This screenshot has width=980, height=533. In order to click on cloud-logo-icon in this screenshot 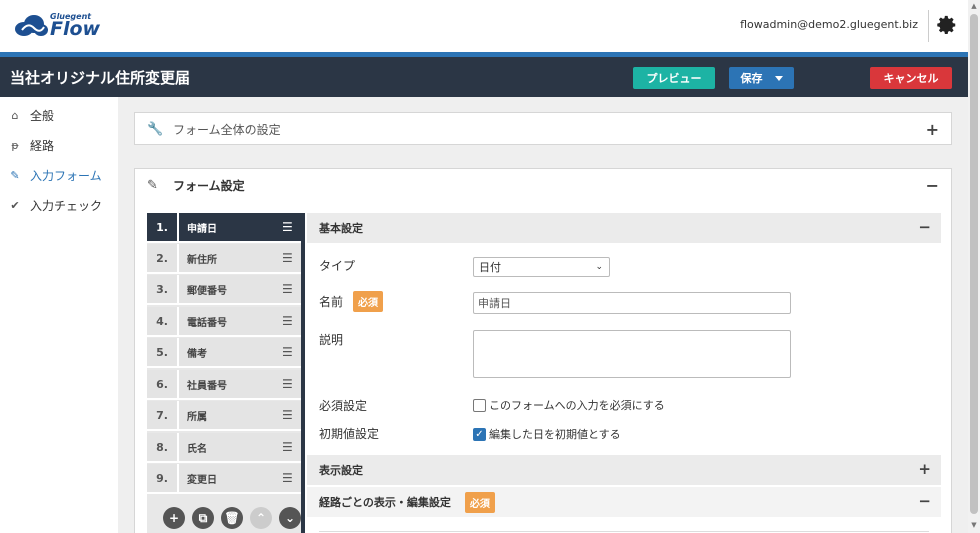, I will do `click(31, 25)`.